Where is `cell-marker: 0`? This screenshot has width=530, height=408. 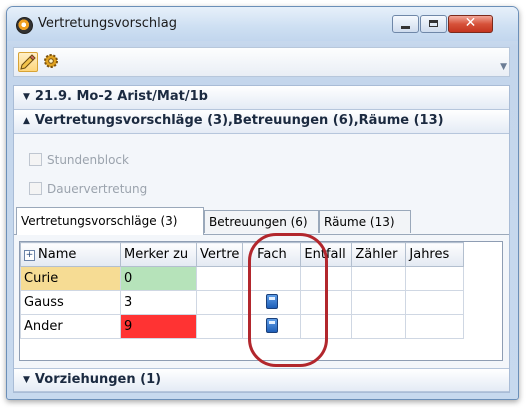 cell-marker: 0 is located at coordinates (158, 278).